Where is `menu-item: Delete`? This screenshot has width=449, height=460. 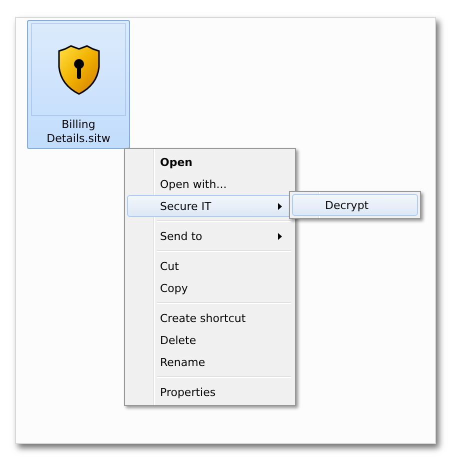
menu-item: Delete is located at coordinates (210, 340).